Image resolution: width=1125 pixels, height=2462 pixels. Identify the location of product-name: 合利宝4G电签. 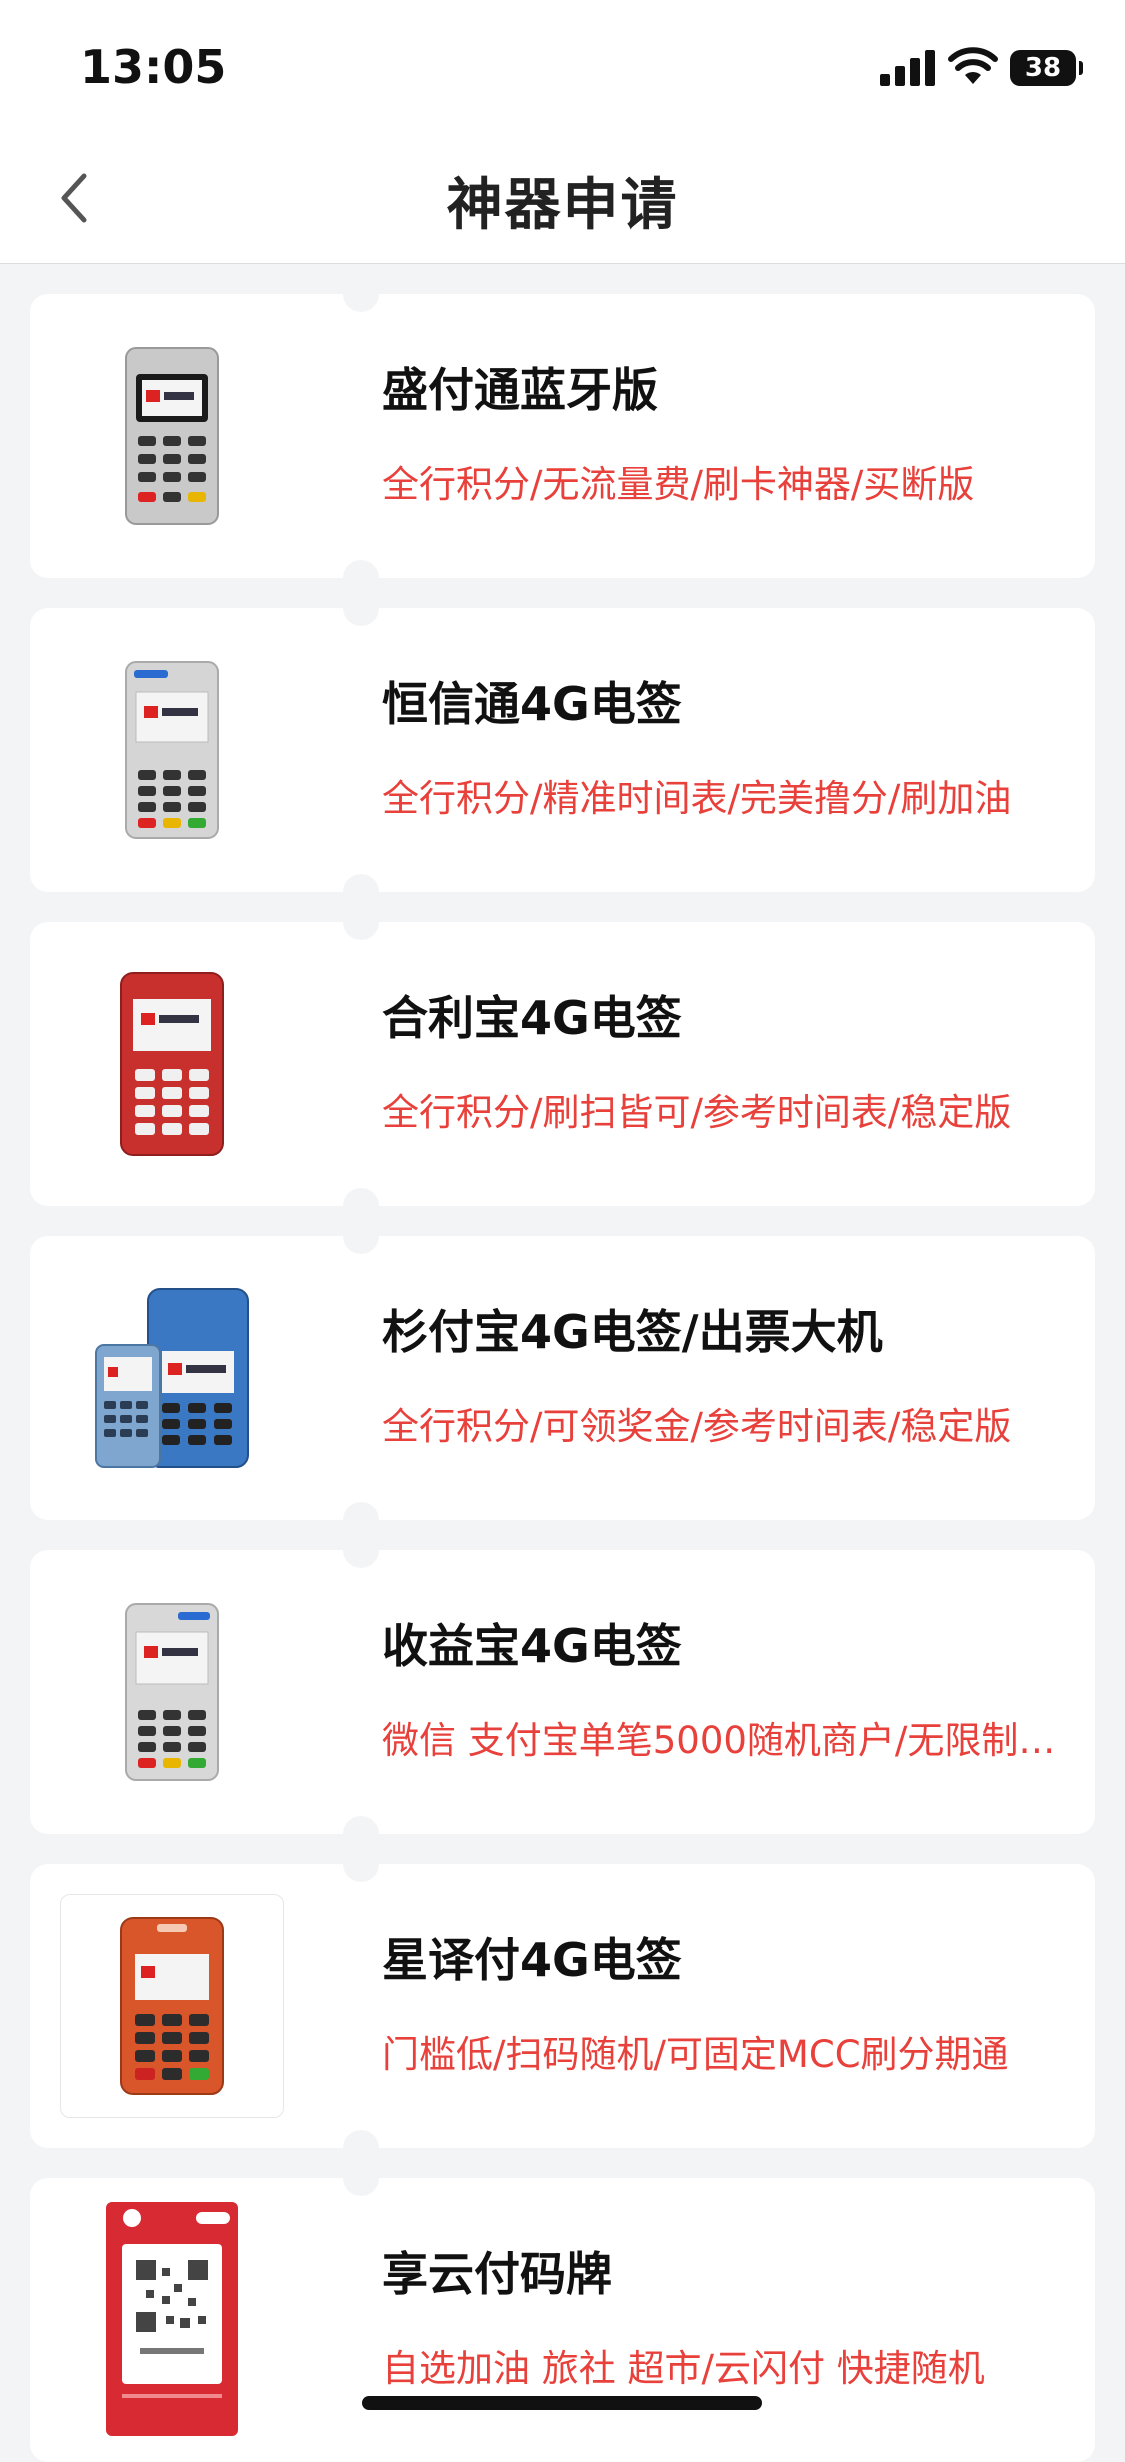
(532, 1018).